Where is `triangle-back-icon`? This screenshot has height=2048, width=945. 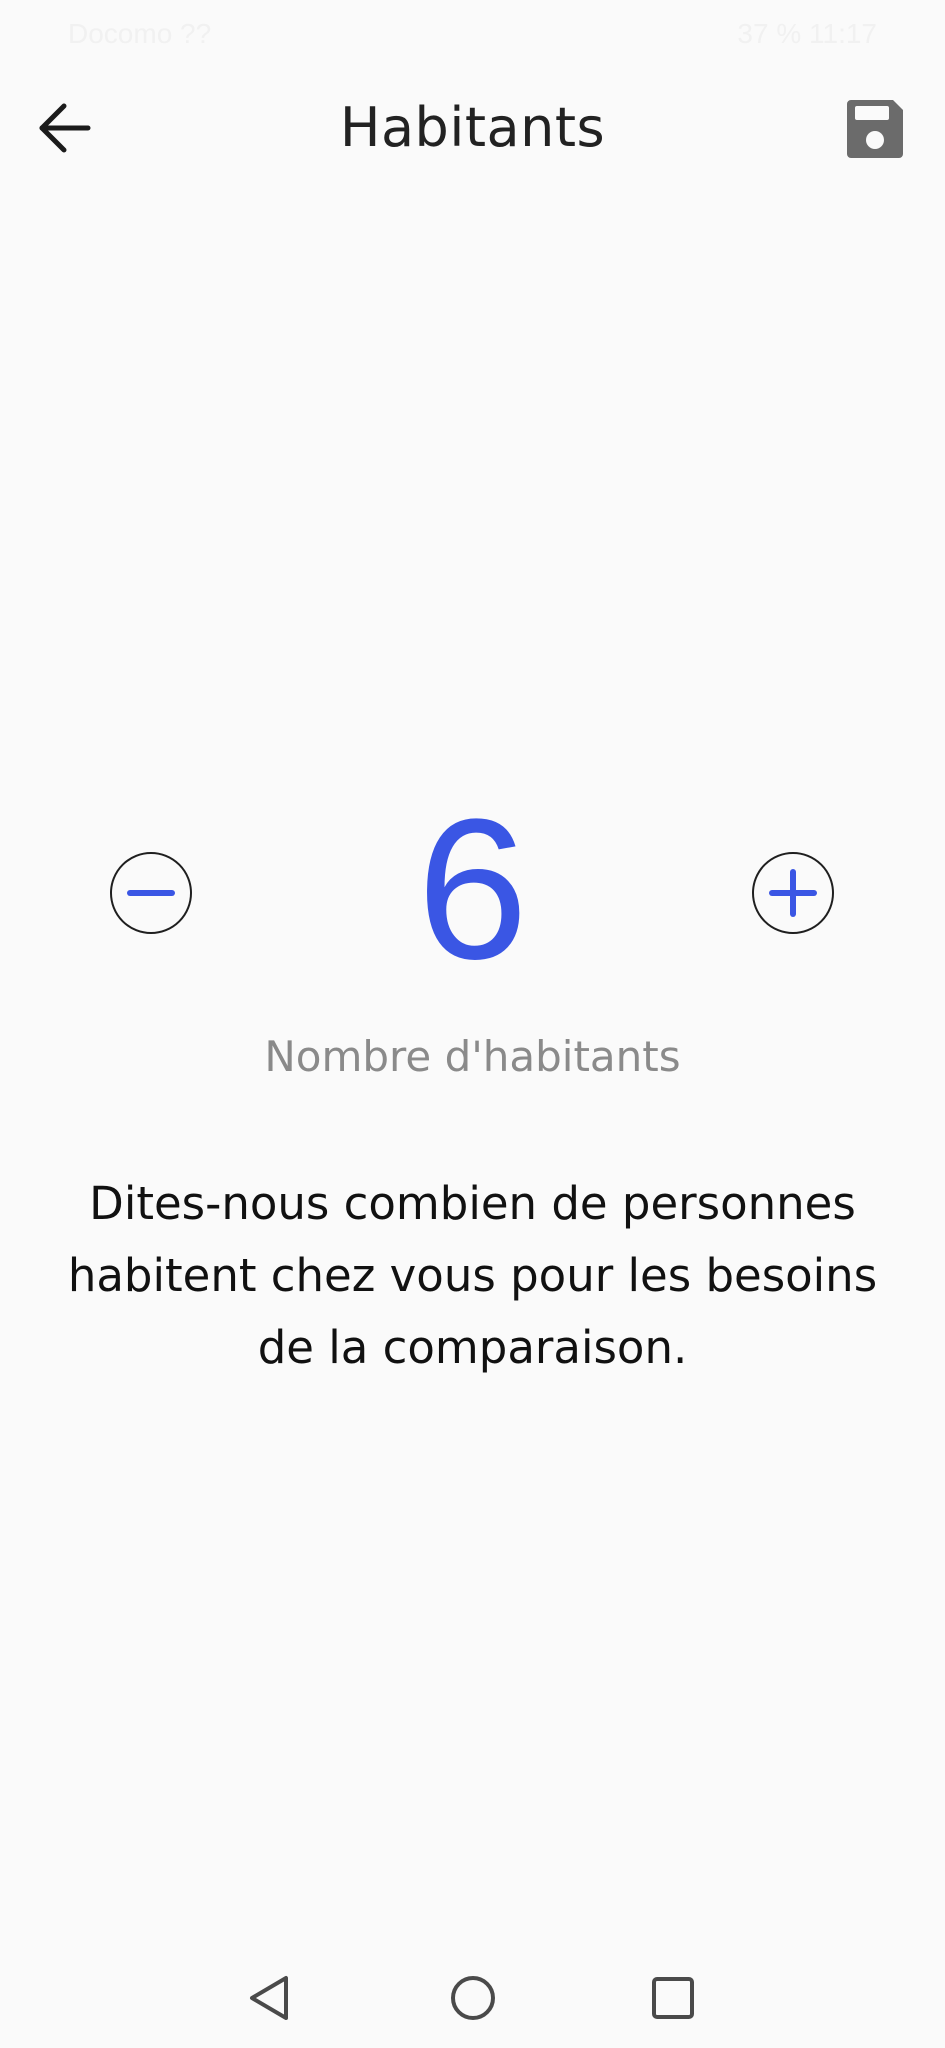 triangle-back-icon is located at coordinates (269, 1998).